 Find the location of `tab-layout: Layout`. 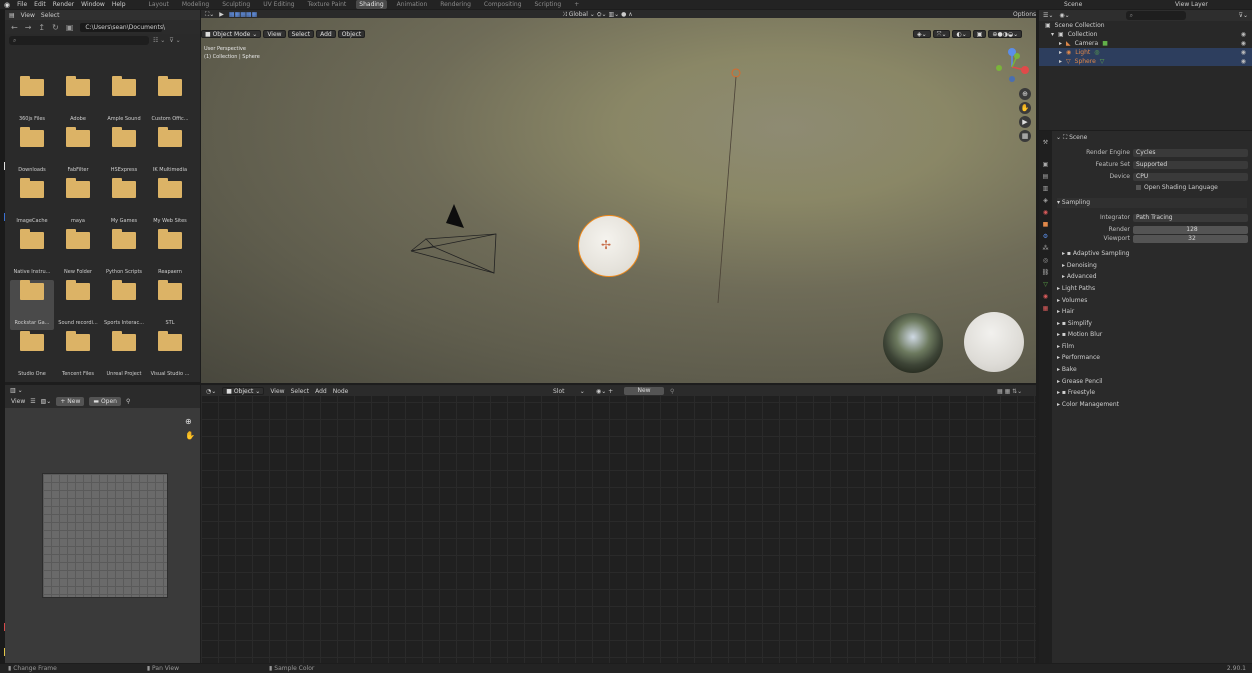

tab-layout: Layout is located at coordinates (159, 4).